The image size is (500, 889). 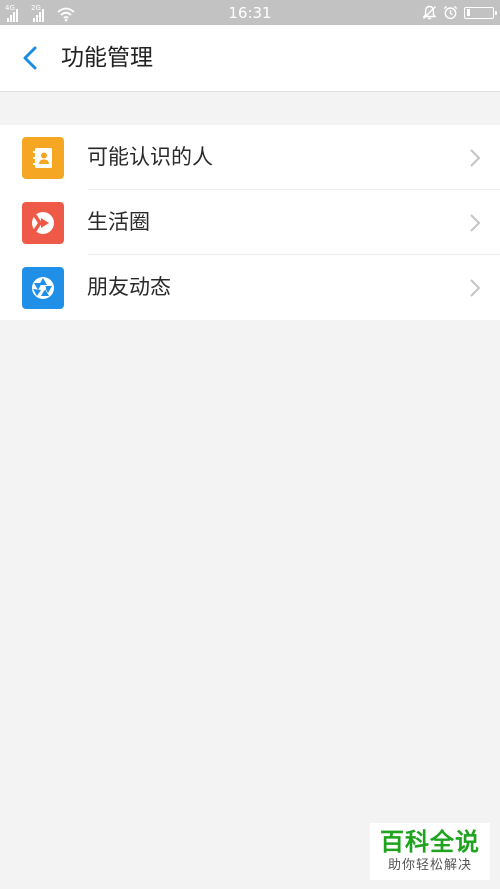 What do you see at coordinates (480, 12) in the screenshot?
I see `battery-icon` at bounding box center [480, 12].